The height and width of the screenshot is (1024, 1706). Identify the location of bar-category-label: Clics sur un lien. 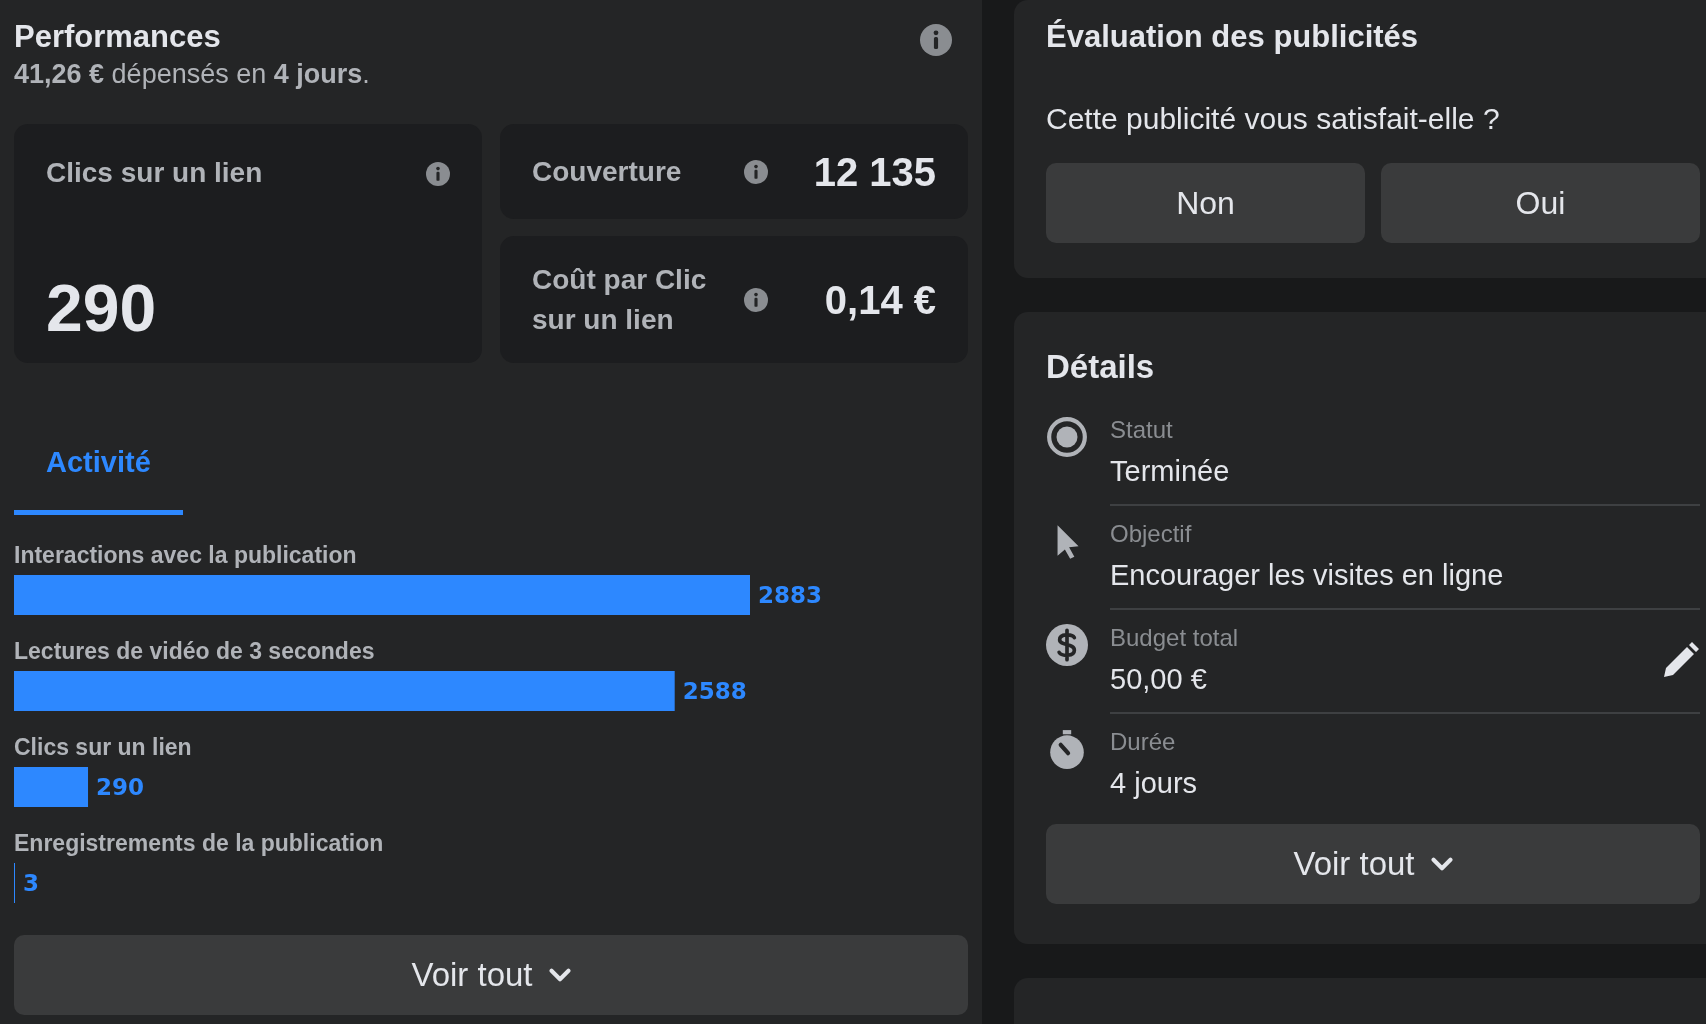
(103, 747).